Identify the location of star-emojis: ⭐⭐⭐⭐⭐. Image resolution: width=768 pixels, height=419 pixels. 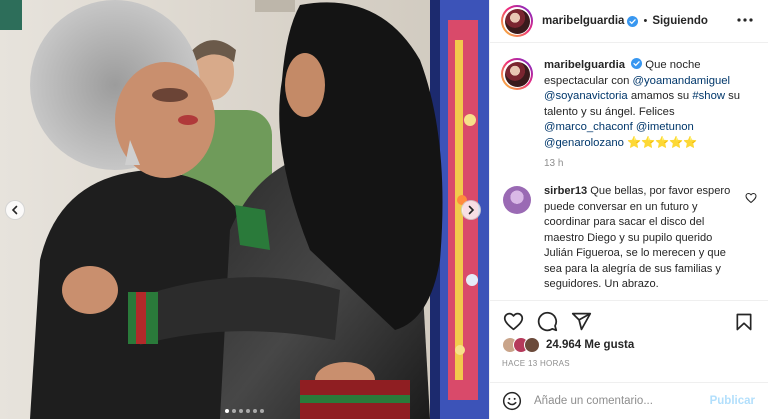
(662, 142).